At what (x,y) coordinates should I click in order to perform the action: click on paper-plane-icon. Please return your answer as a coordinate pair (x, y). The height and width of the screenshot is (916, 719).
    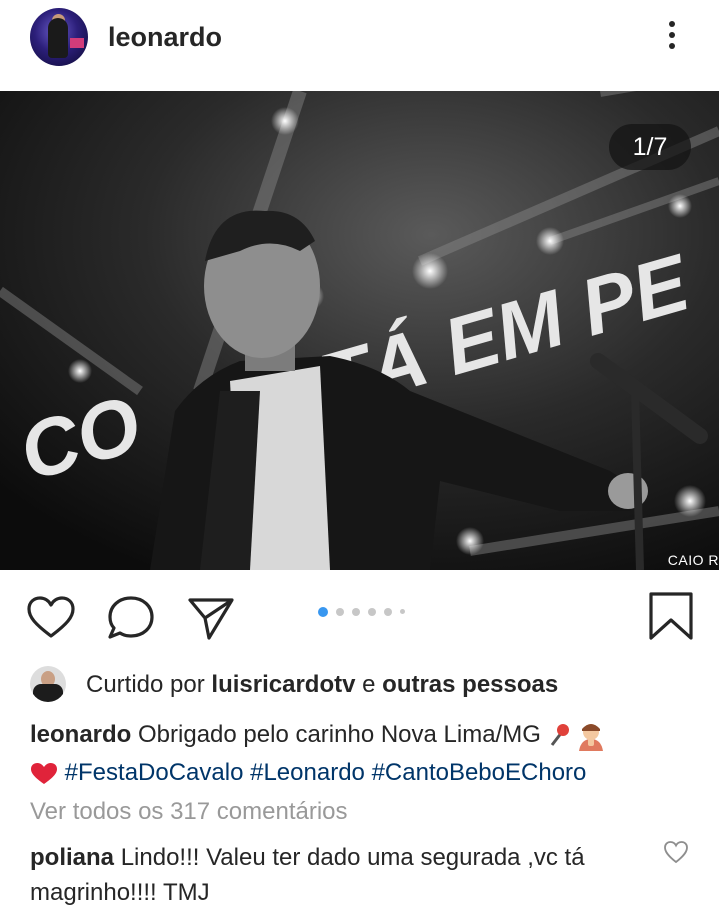
    Looking at the image, I should click on (211, 618).